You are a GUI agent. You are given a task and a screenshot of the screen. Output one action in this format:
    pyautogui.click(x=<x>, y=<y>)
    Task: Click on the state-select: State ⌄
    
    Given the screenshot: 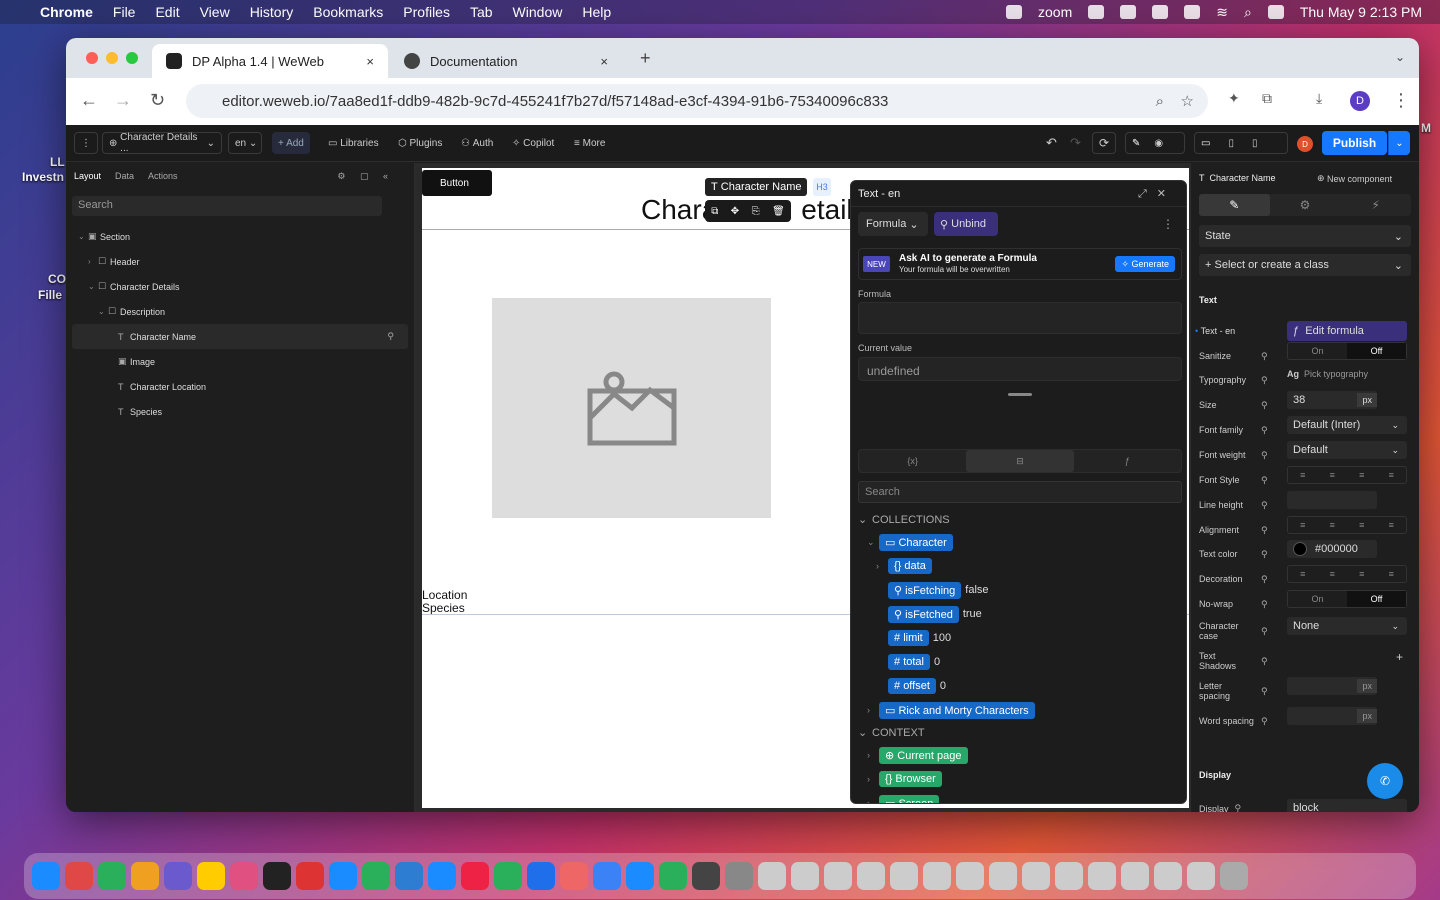 What is the action you would take?
    pyautogui.click(x=1305, y=236)
    